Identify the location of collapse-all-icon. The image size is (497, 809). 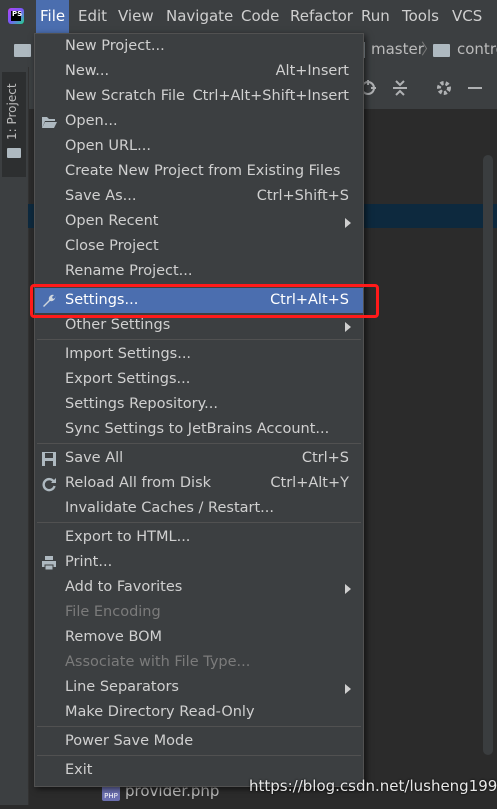
(400, 88).